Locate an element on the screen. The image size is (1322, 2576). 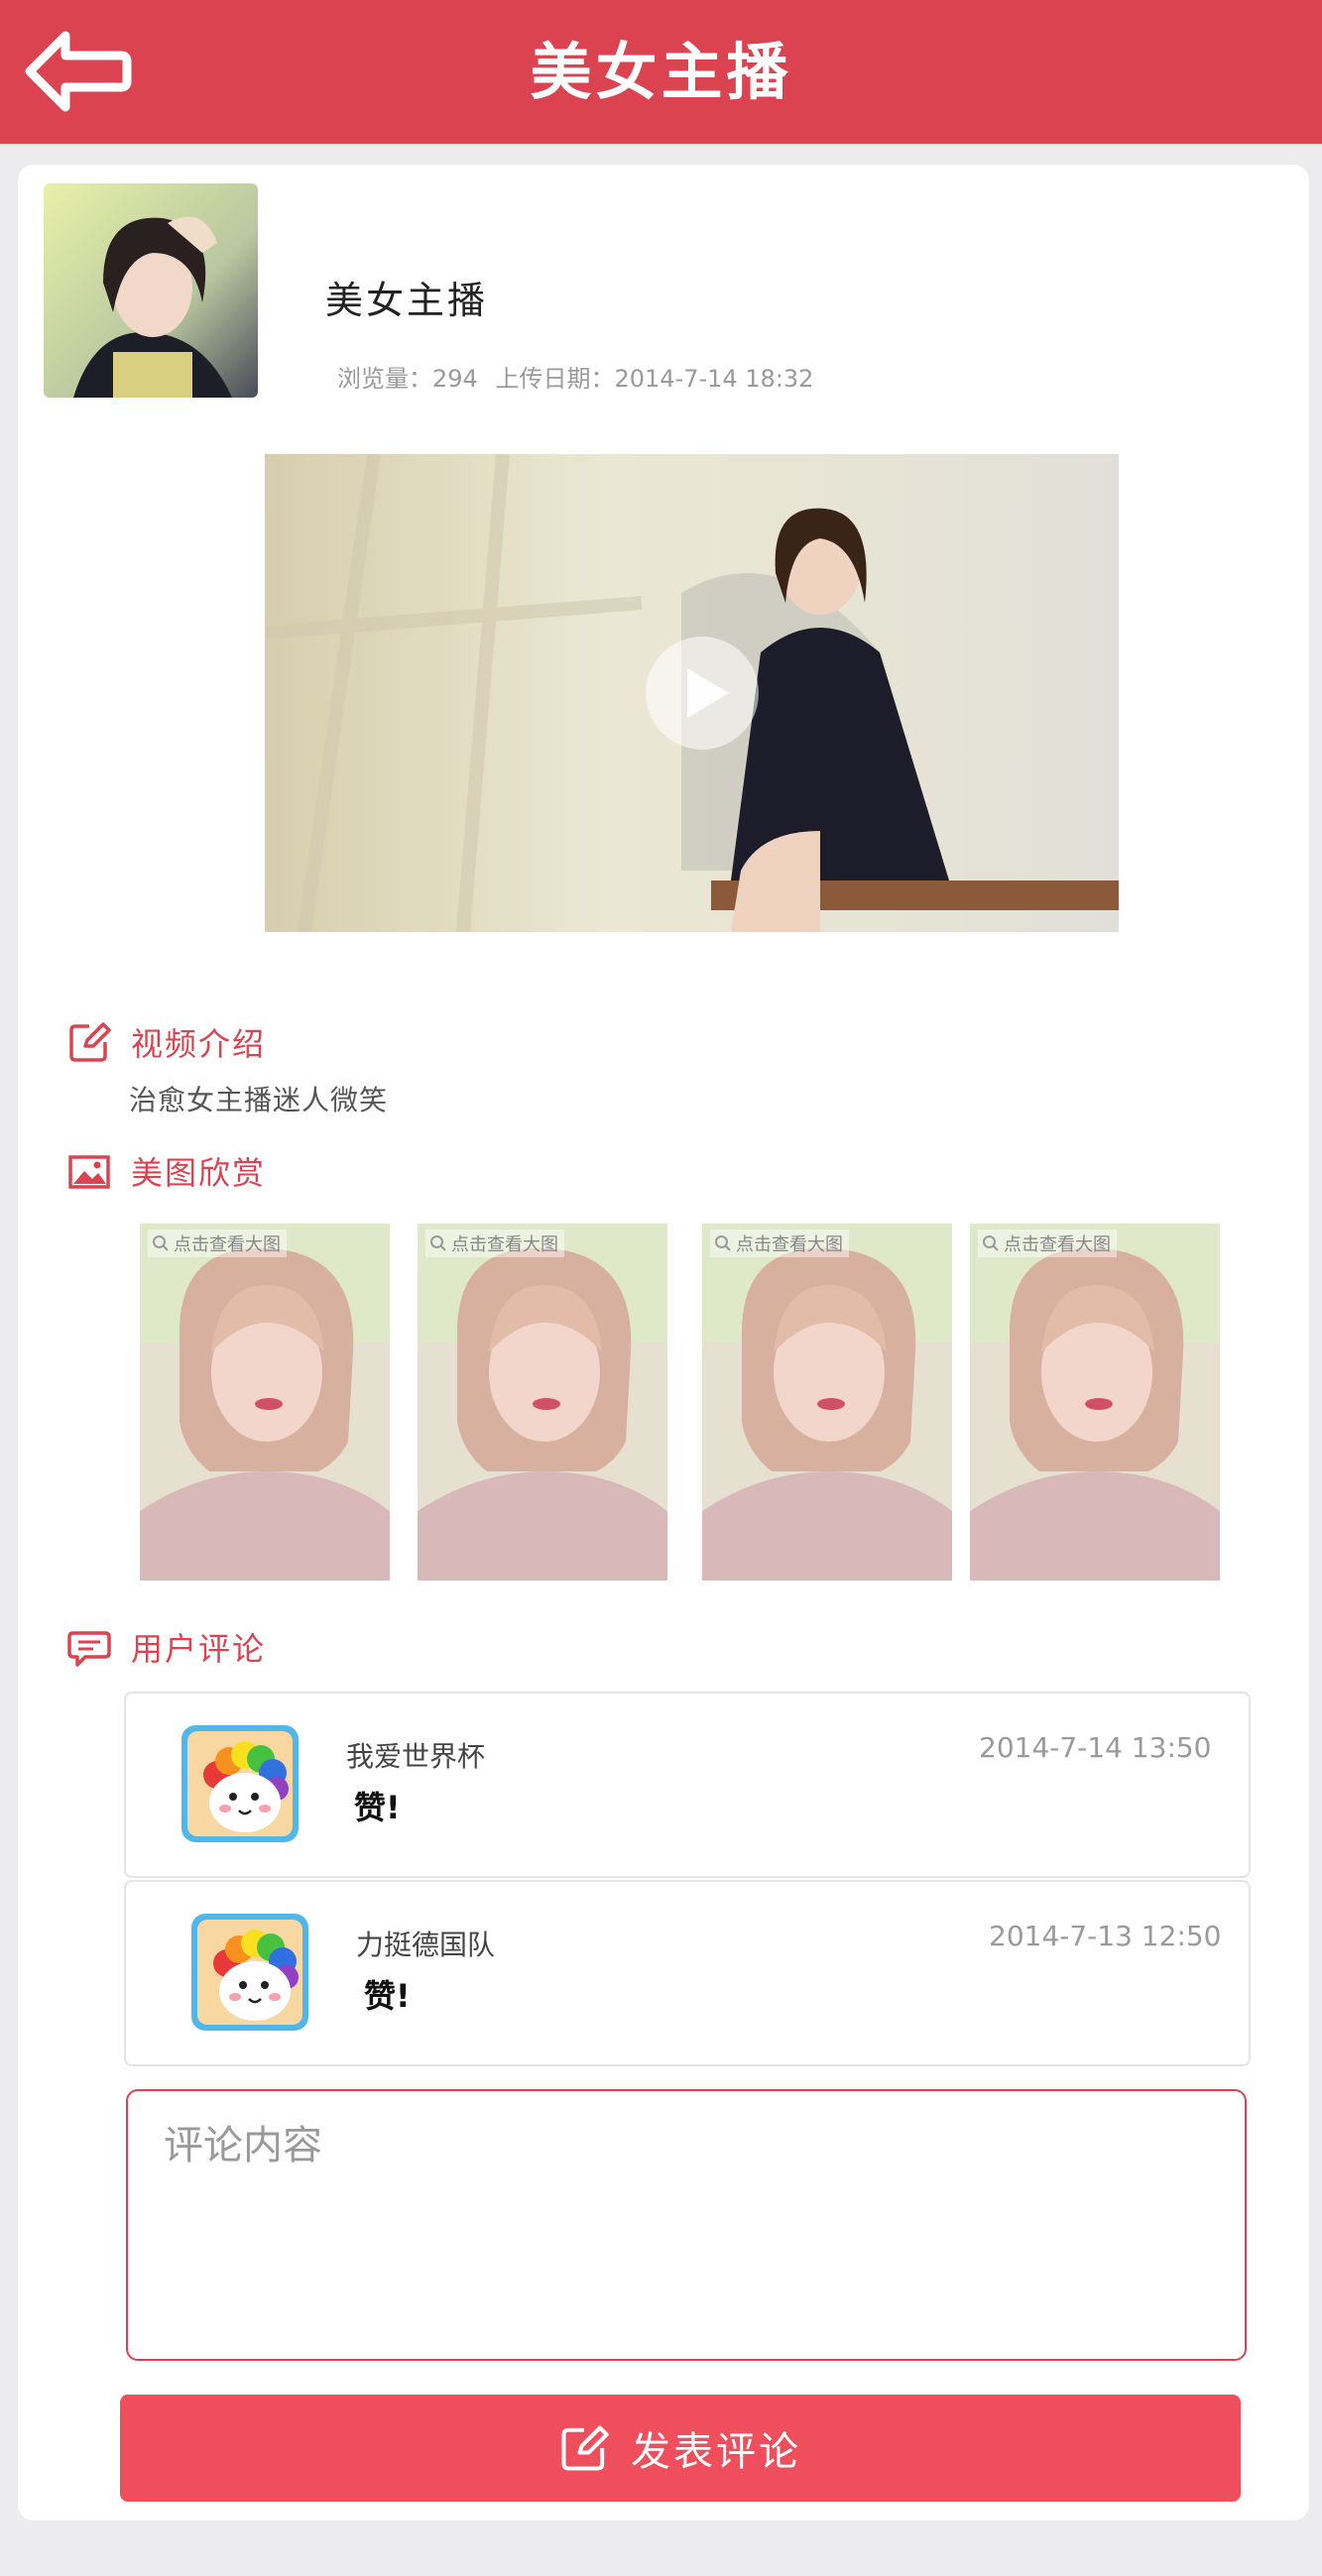
upload-date: 上传日期：2014-7-14 18:32 is located at coordinates (654, 379).